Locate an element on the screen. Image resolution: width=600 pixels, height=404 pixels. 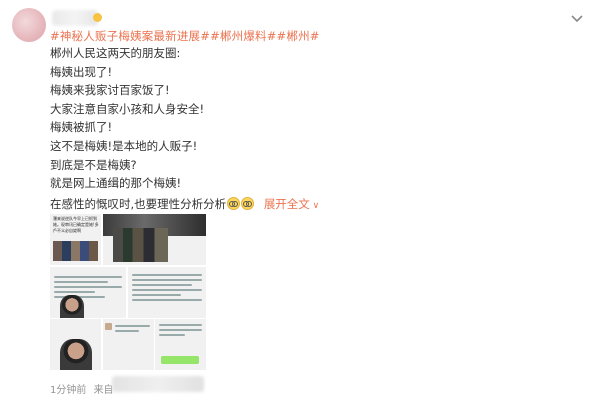
post-line: 大家注意自家小孩和人身安全! is located at coordinates (127, 108).